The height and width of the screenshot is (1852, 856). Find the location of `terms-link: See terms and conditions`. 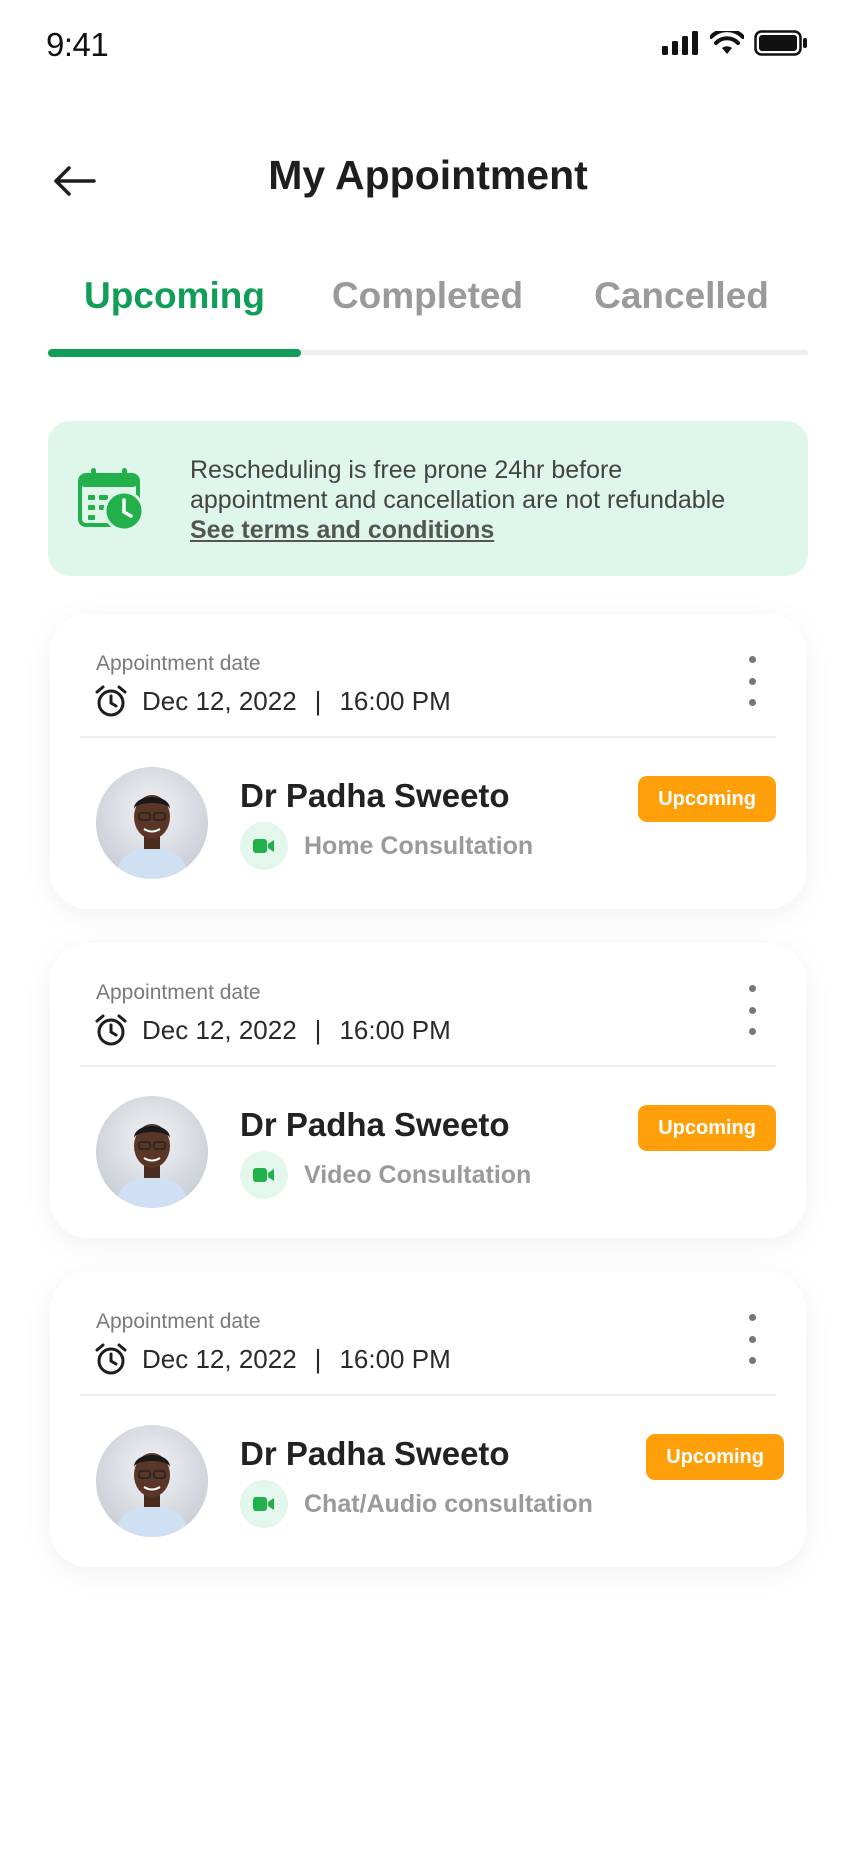

terms-link: See terms and conditions is located at coordinates (342, 530).